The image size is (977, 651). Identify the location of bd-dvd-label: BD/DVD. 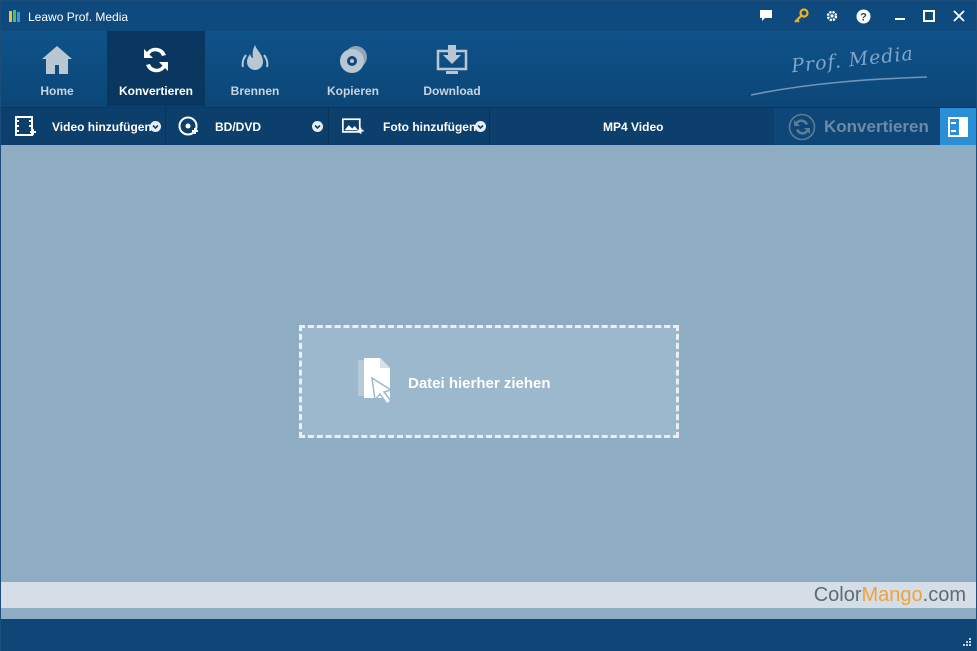
(238, 127).